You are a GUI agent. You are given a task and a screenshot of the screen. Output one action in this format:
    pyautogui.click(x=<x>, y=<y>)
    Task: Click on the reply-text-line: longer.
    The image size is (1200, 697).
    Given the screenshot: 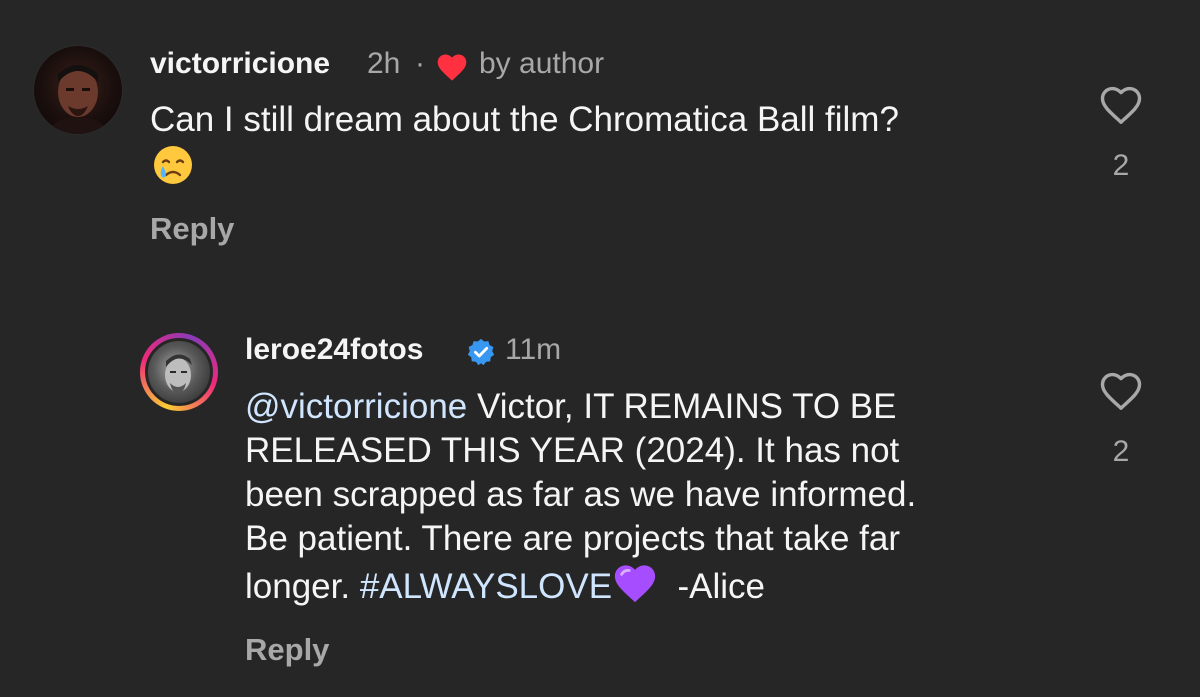 What is the action you would take?
    pyautogui.click(x=302, y=586)
    